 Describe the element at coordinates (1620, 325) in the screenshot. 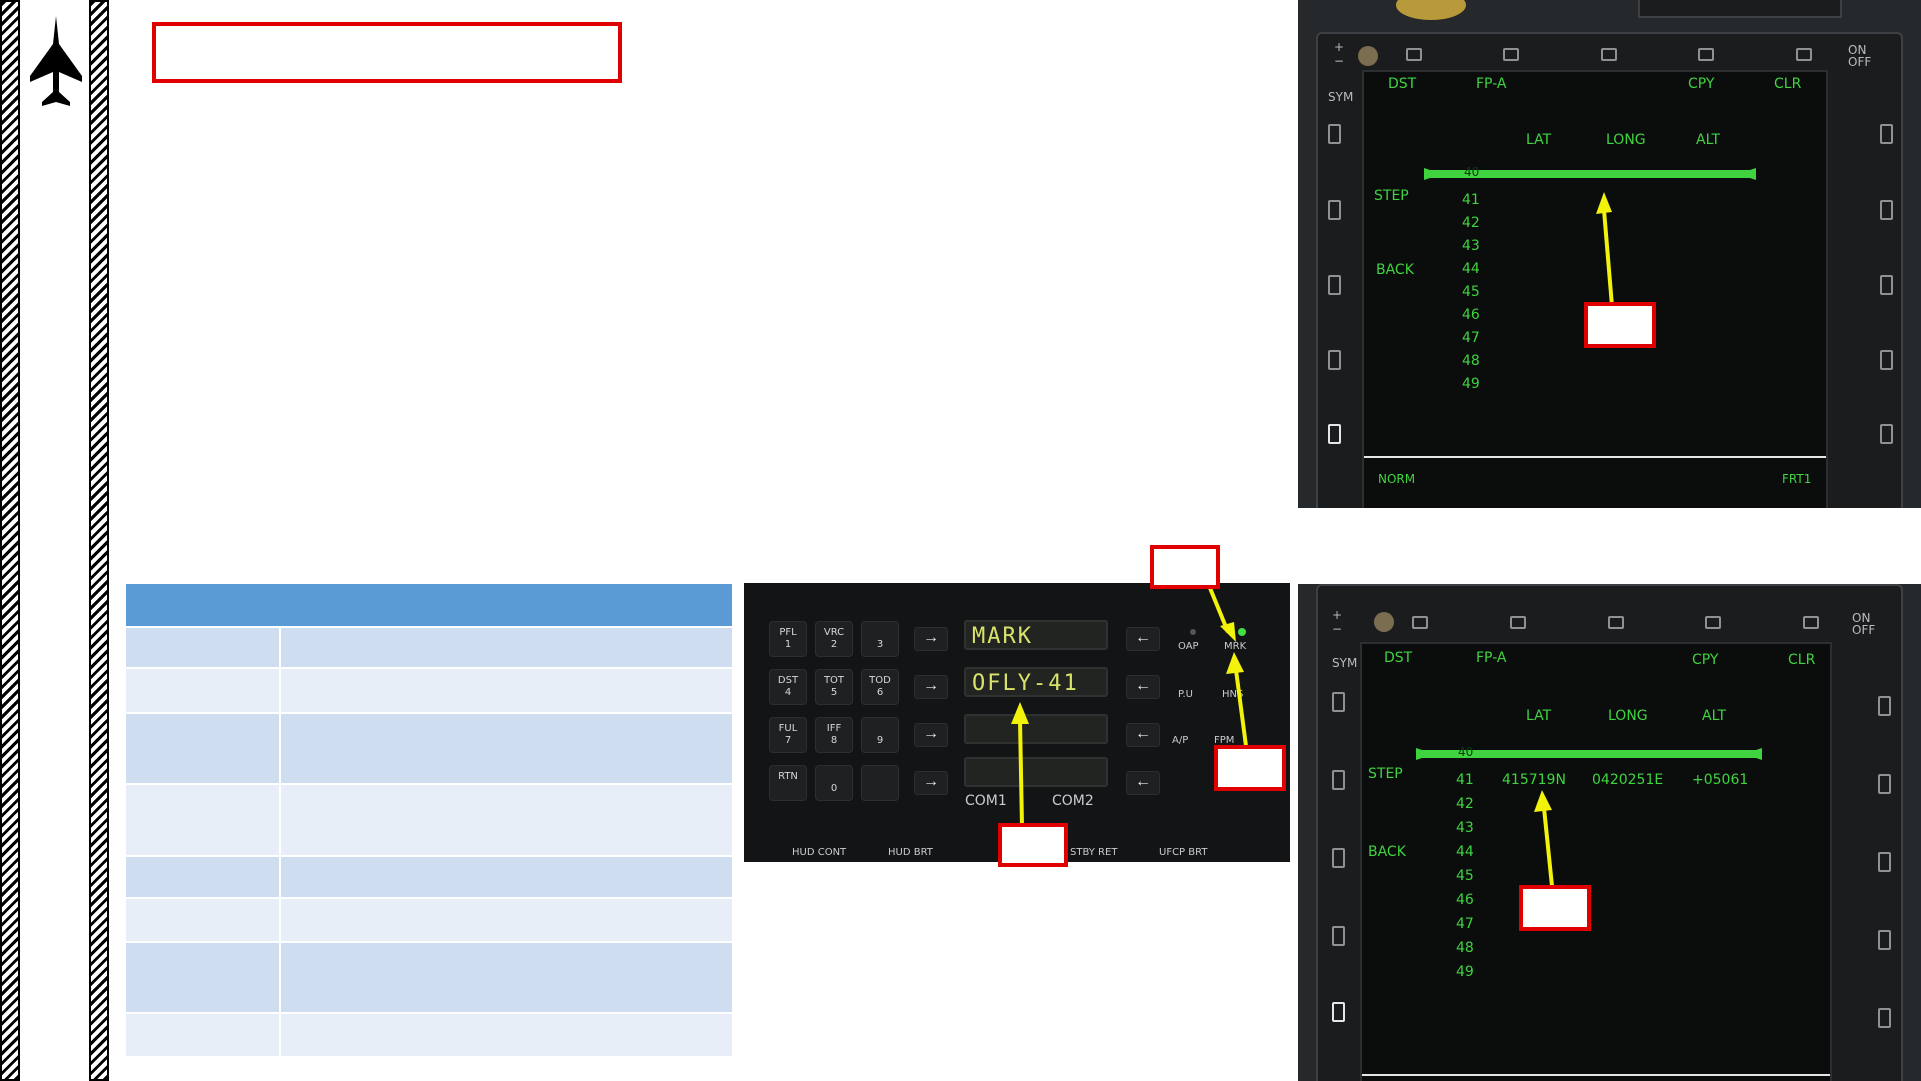

I see `callout-box-top` at that location.